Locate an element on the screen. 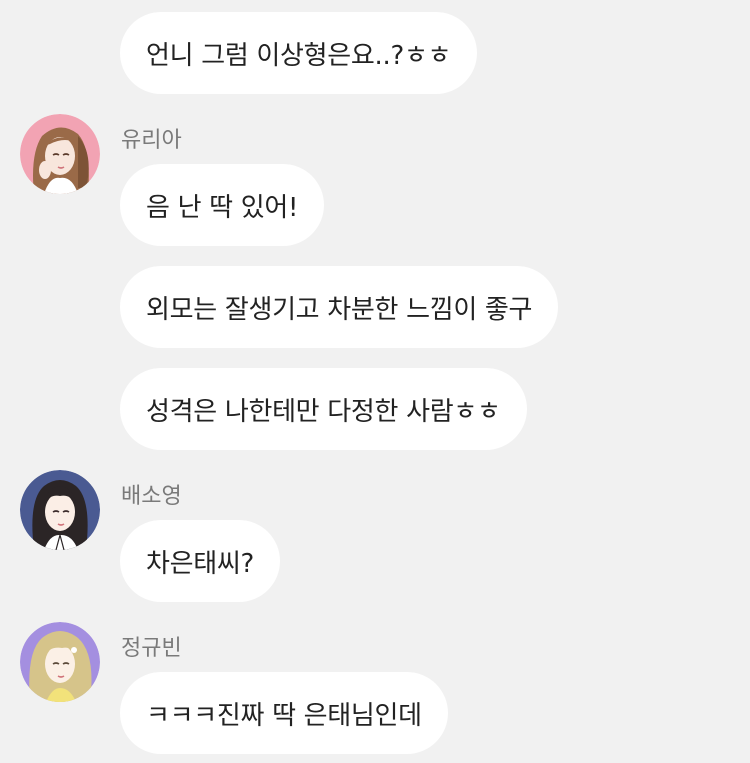  message-bubble: 외모는 잘생기고 차분한 느낌이 좋구 is located at coordinates (339, 307).